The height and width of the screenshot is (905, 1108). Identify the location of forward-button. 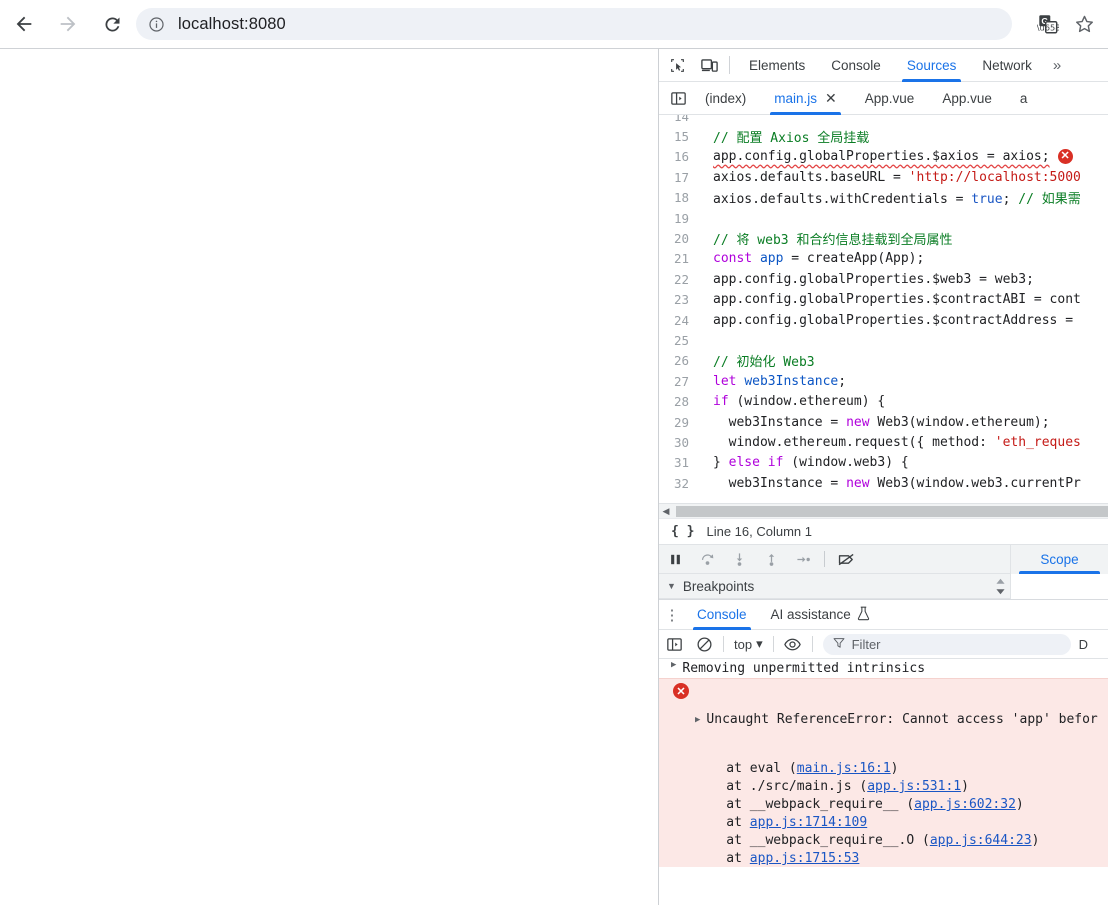
(68, 24).